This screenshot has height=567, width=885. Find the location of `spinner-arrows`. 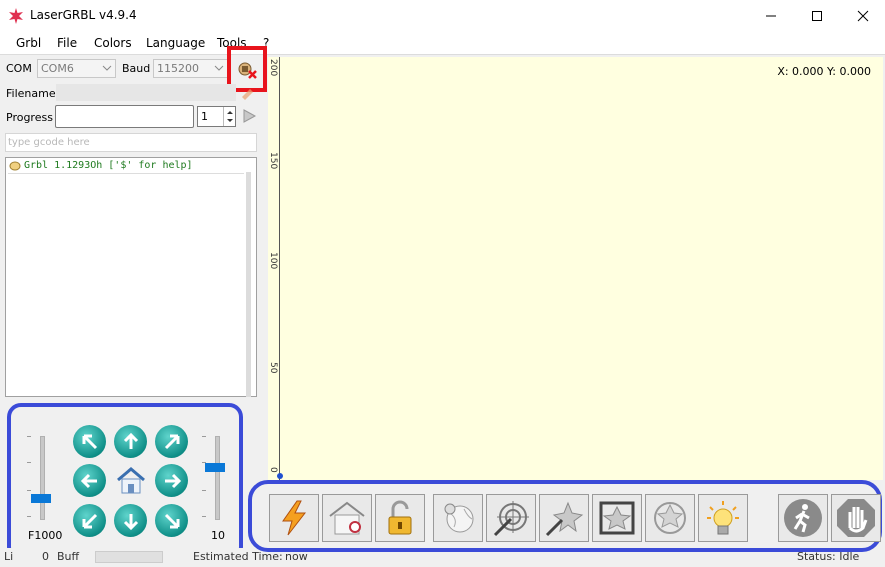

spinner-arrows is located at coordinates (229, 116).